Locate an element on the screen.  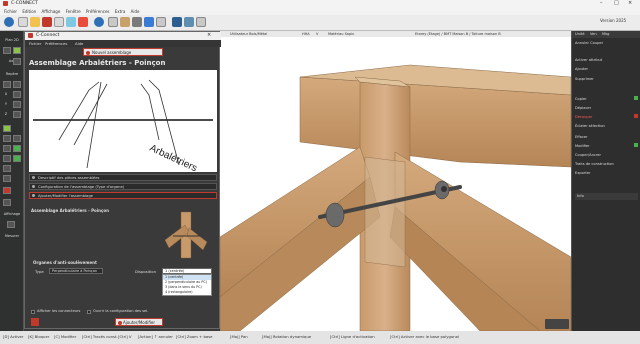
beam-icon is located at coordinates (125, 22).